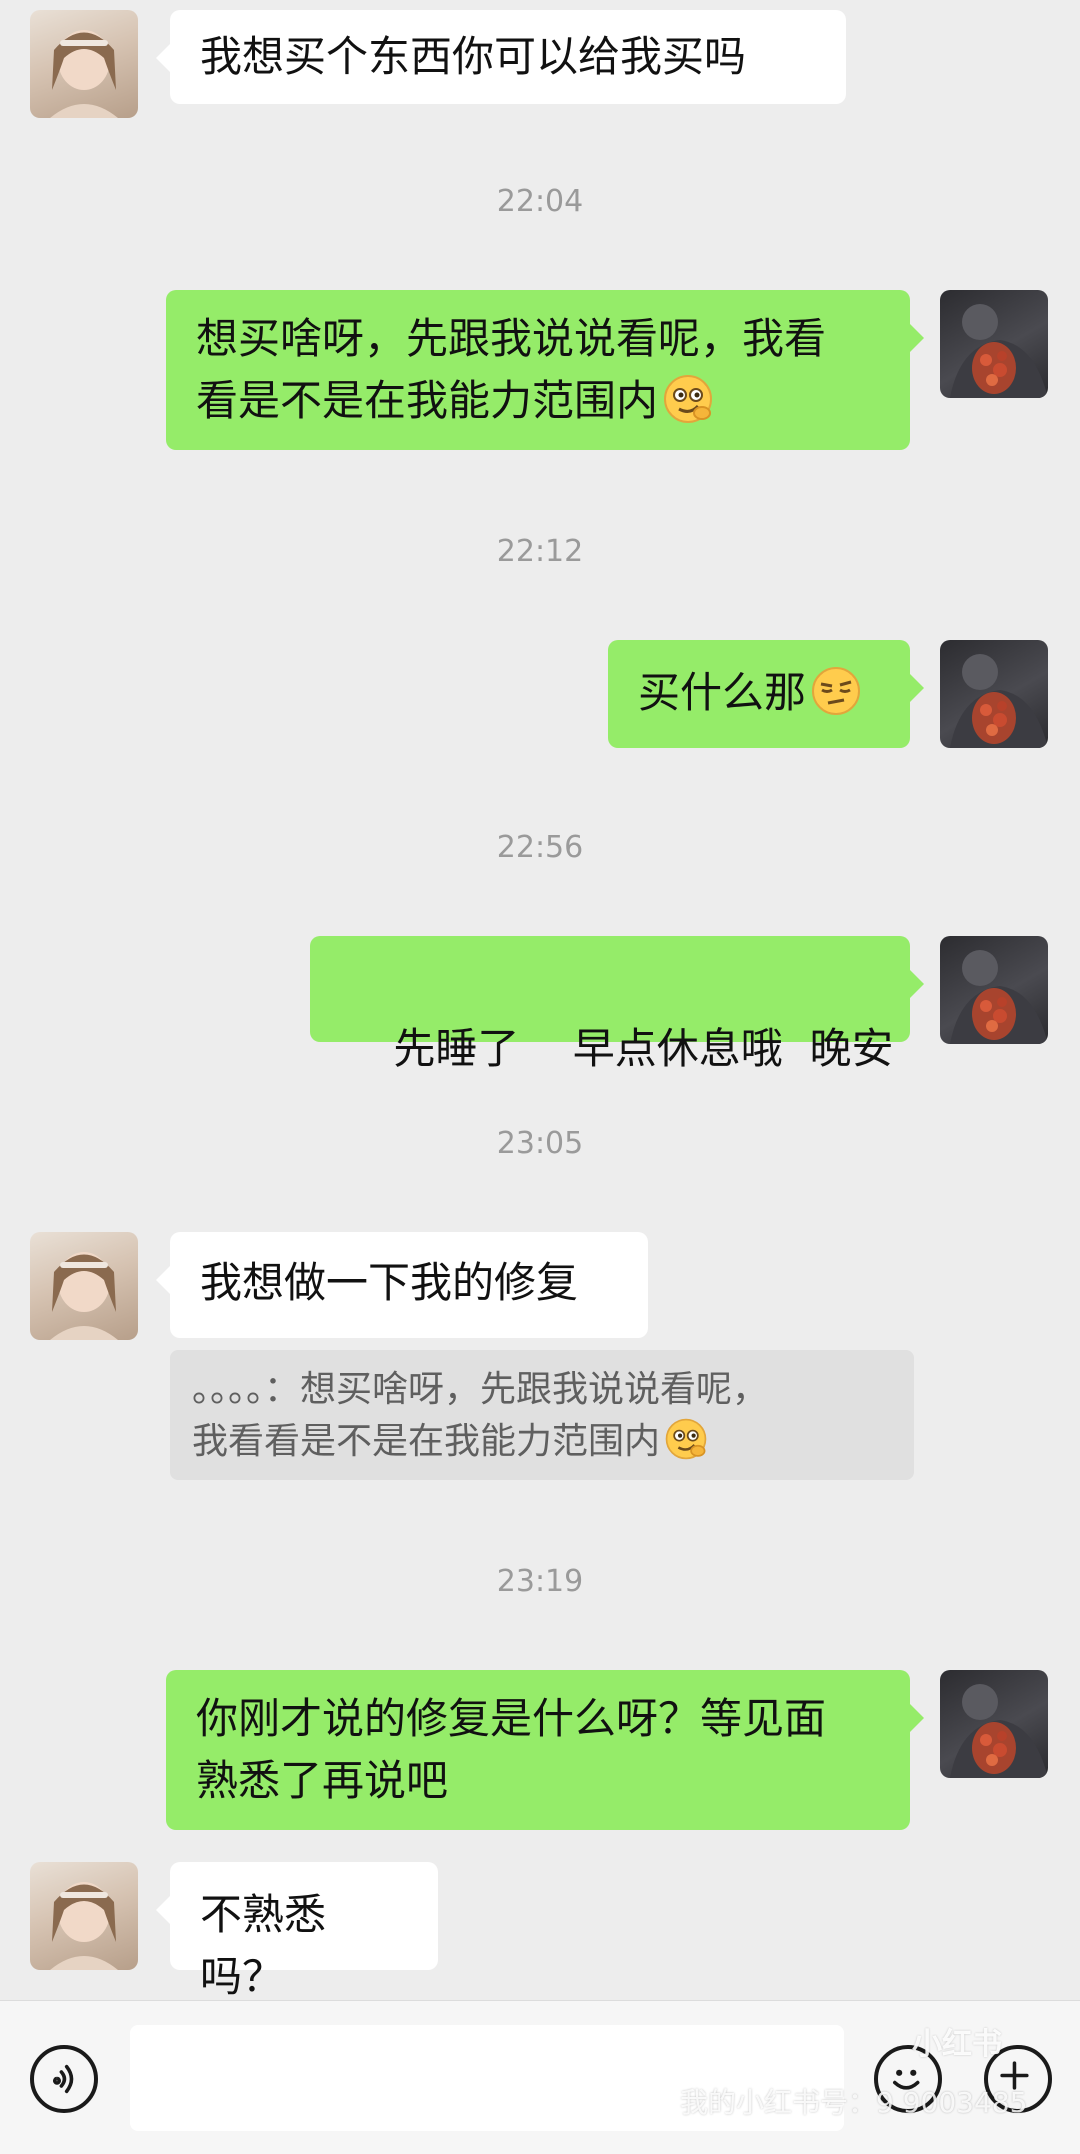 The width and height of the screenshot is (1080, 2154). What do you see at coordinates (540, 2077) in the screenshot?
I see `input-bar: 小红书 我的小红书号：9 9003485` at bounding box center [540, 2077].